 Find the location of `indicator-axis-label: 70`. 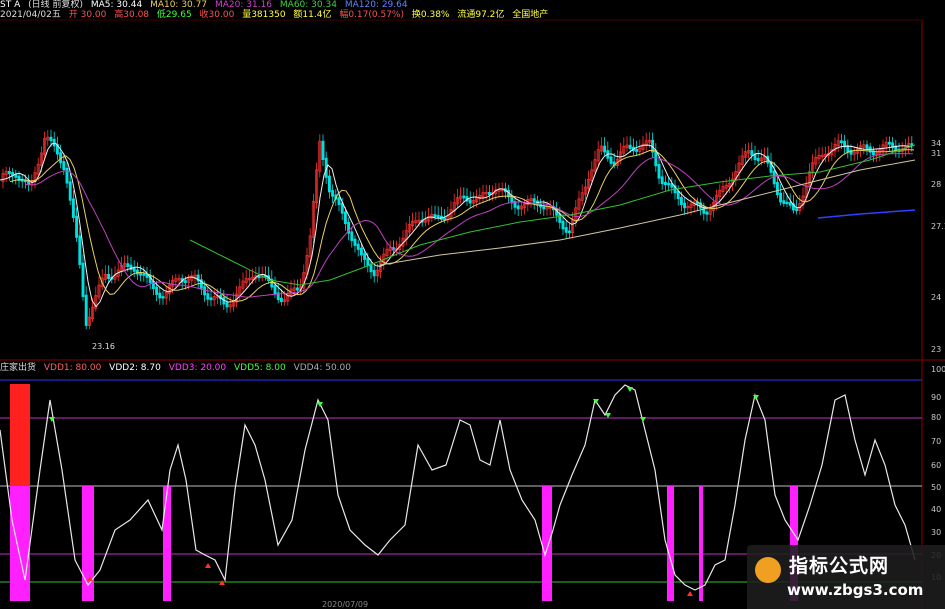

indicator-axis-label: 70 is located at coordinates (936, 441).